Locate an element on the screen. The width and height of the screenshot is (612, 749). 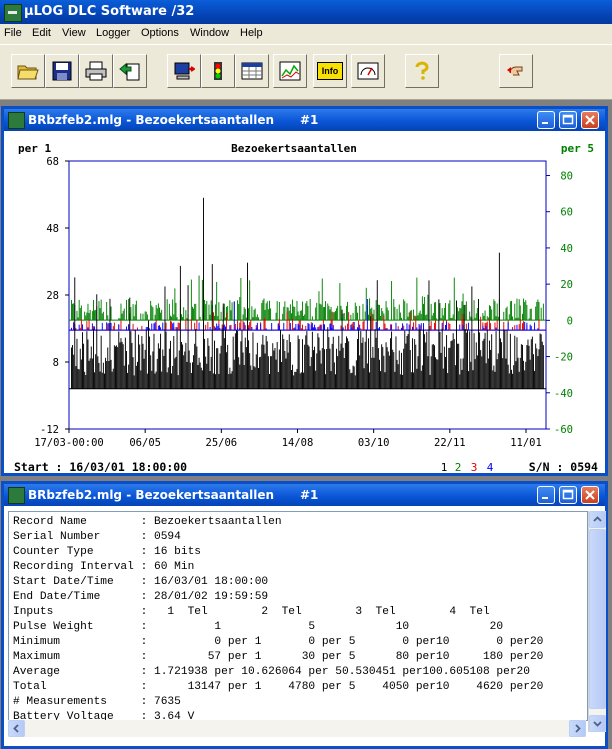
read-logger-button is located at coordinates (184, 71).